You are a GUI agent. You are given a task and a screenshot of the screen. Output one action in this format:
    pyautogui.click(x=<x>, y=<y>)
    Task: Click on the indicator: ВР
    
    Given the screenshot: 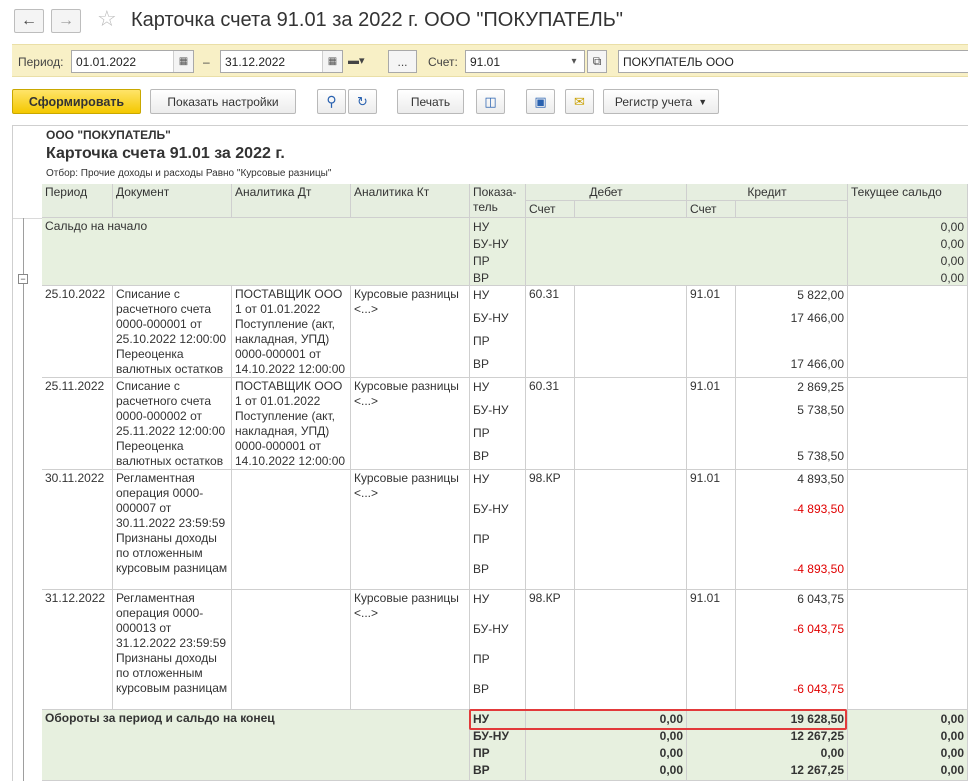 What is the action you would take?
    pyautogui.click(x=481, y=364)
    